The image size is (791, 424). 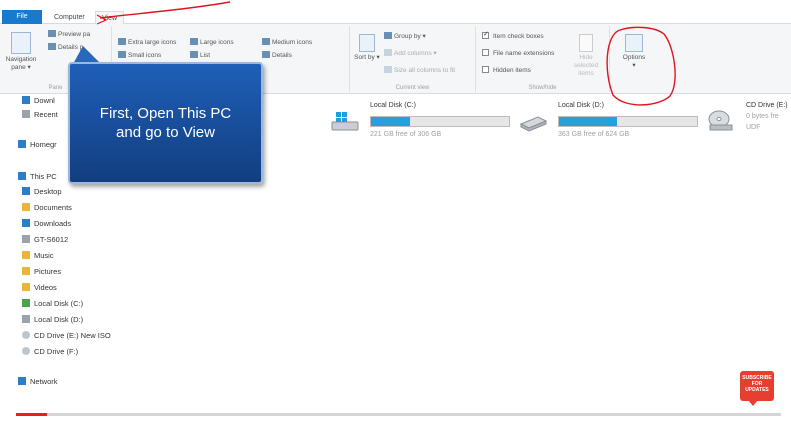 I want to click on nav-item-label: Videos, so click(x=45, y=287).